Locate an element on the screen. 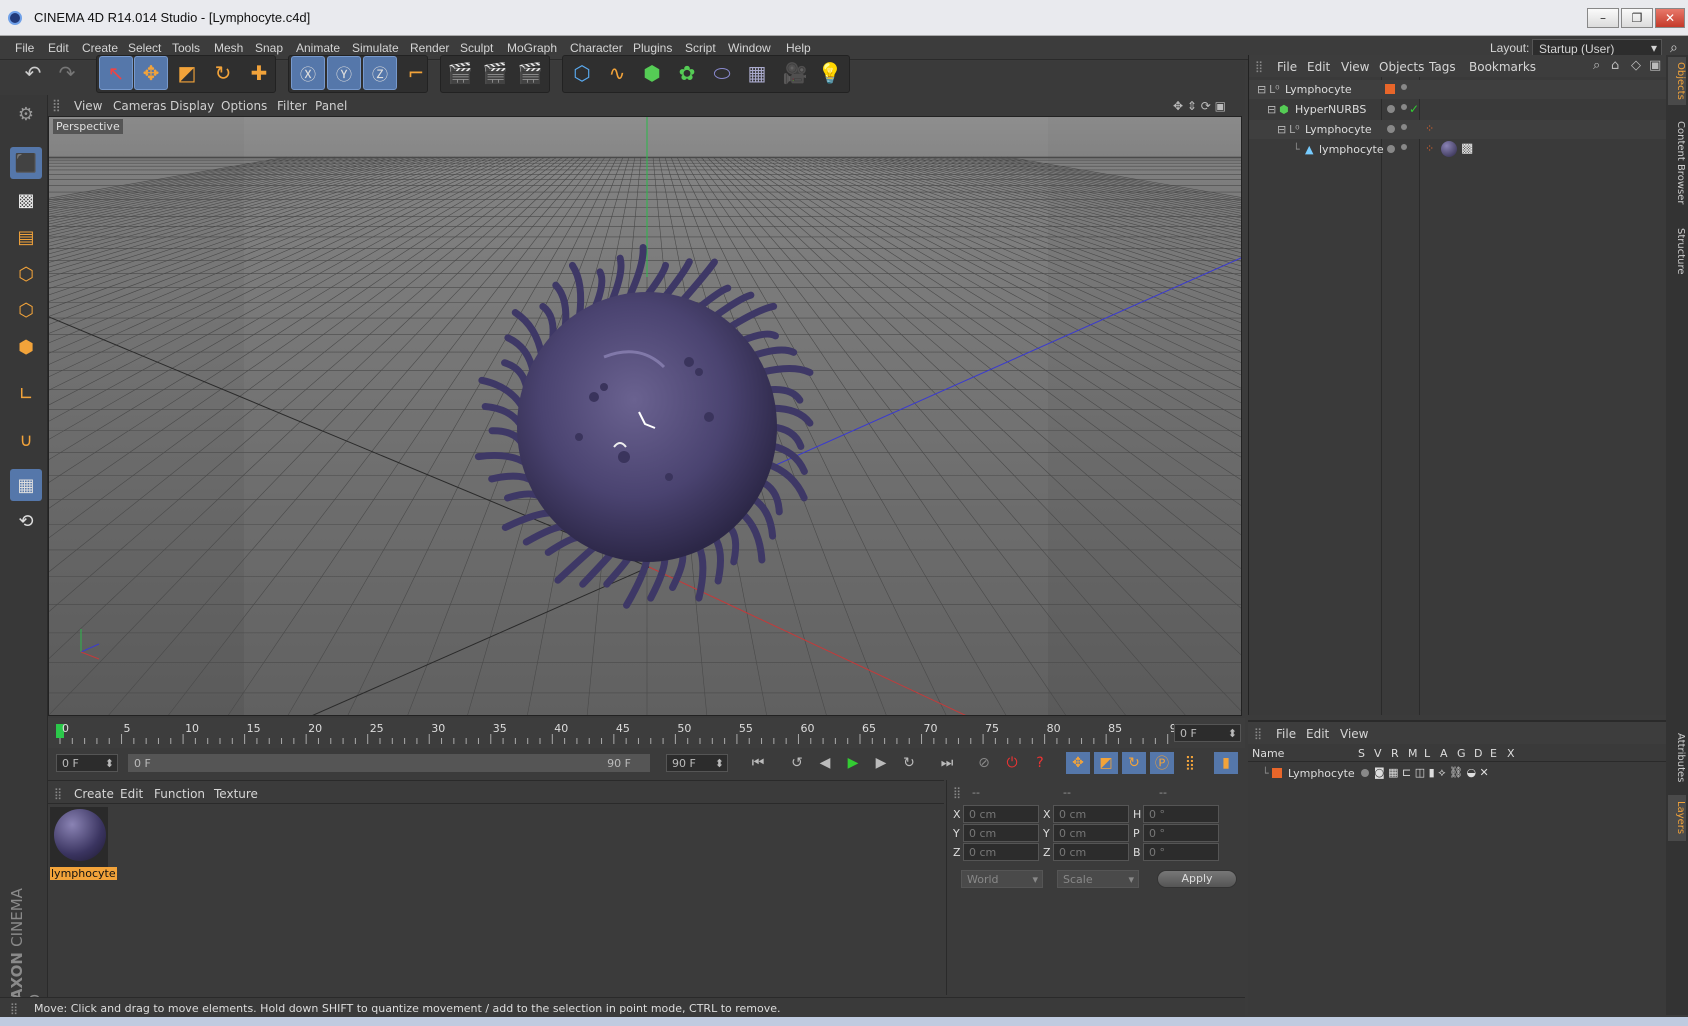 This screenshot has height=1026, width=1688. menu-help: Help is located at coordinates (798, 48).